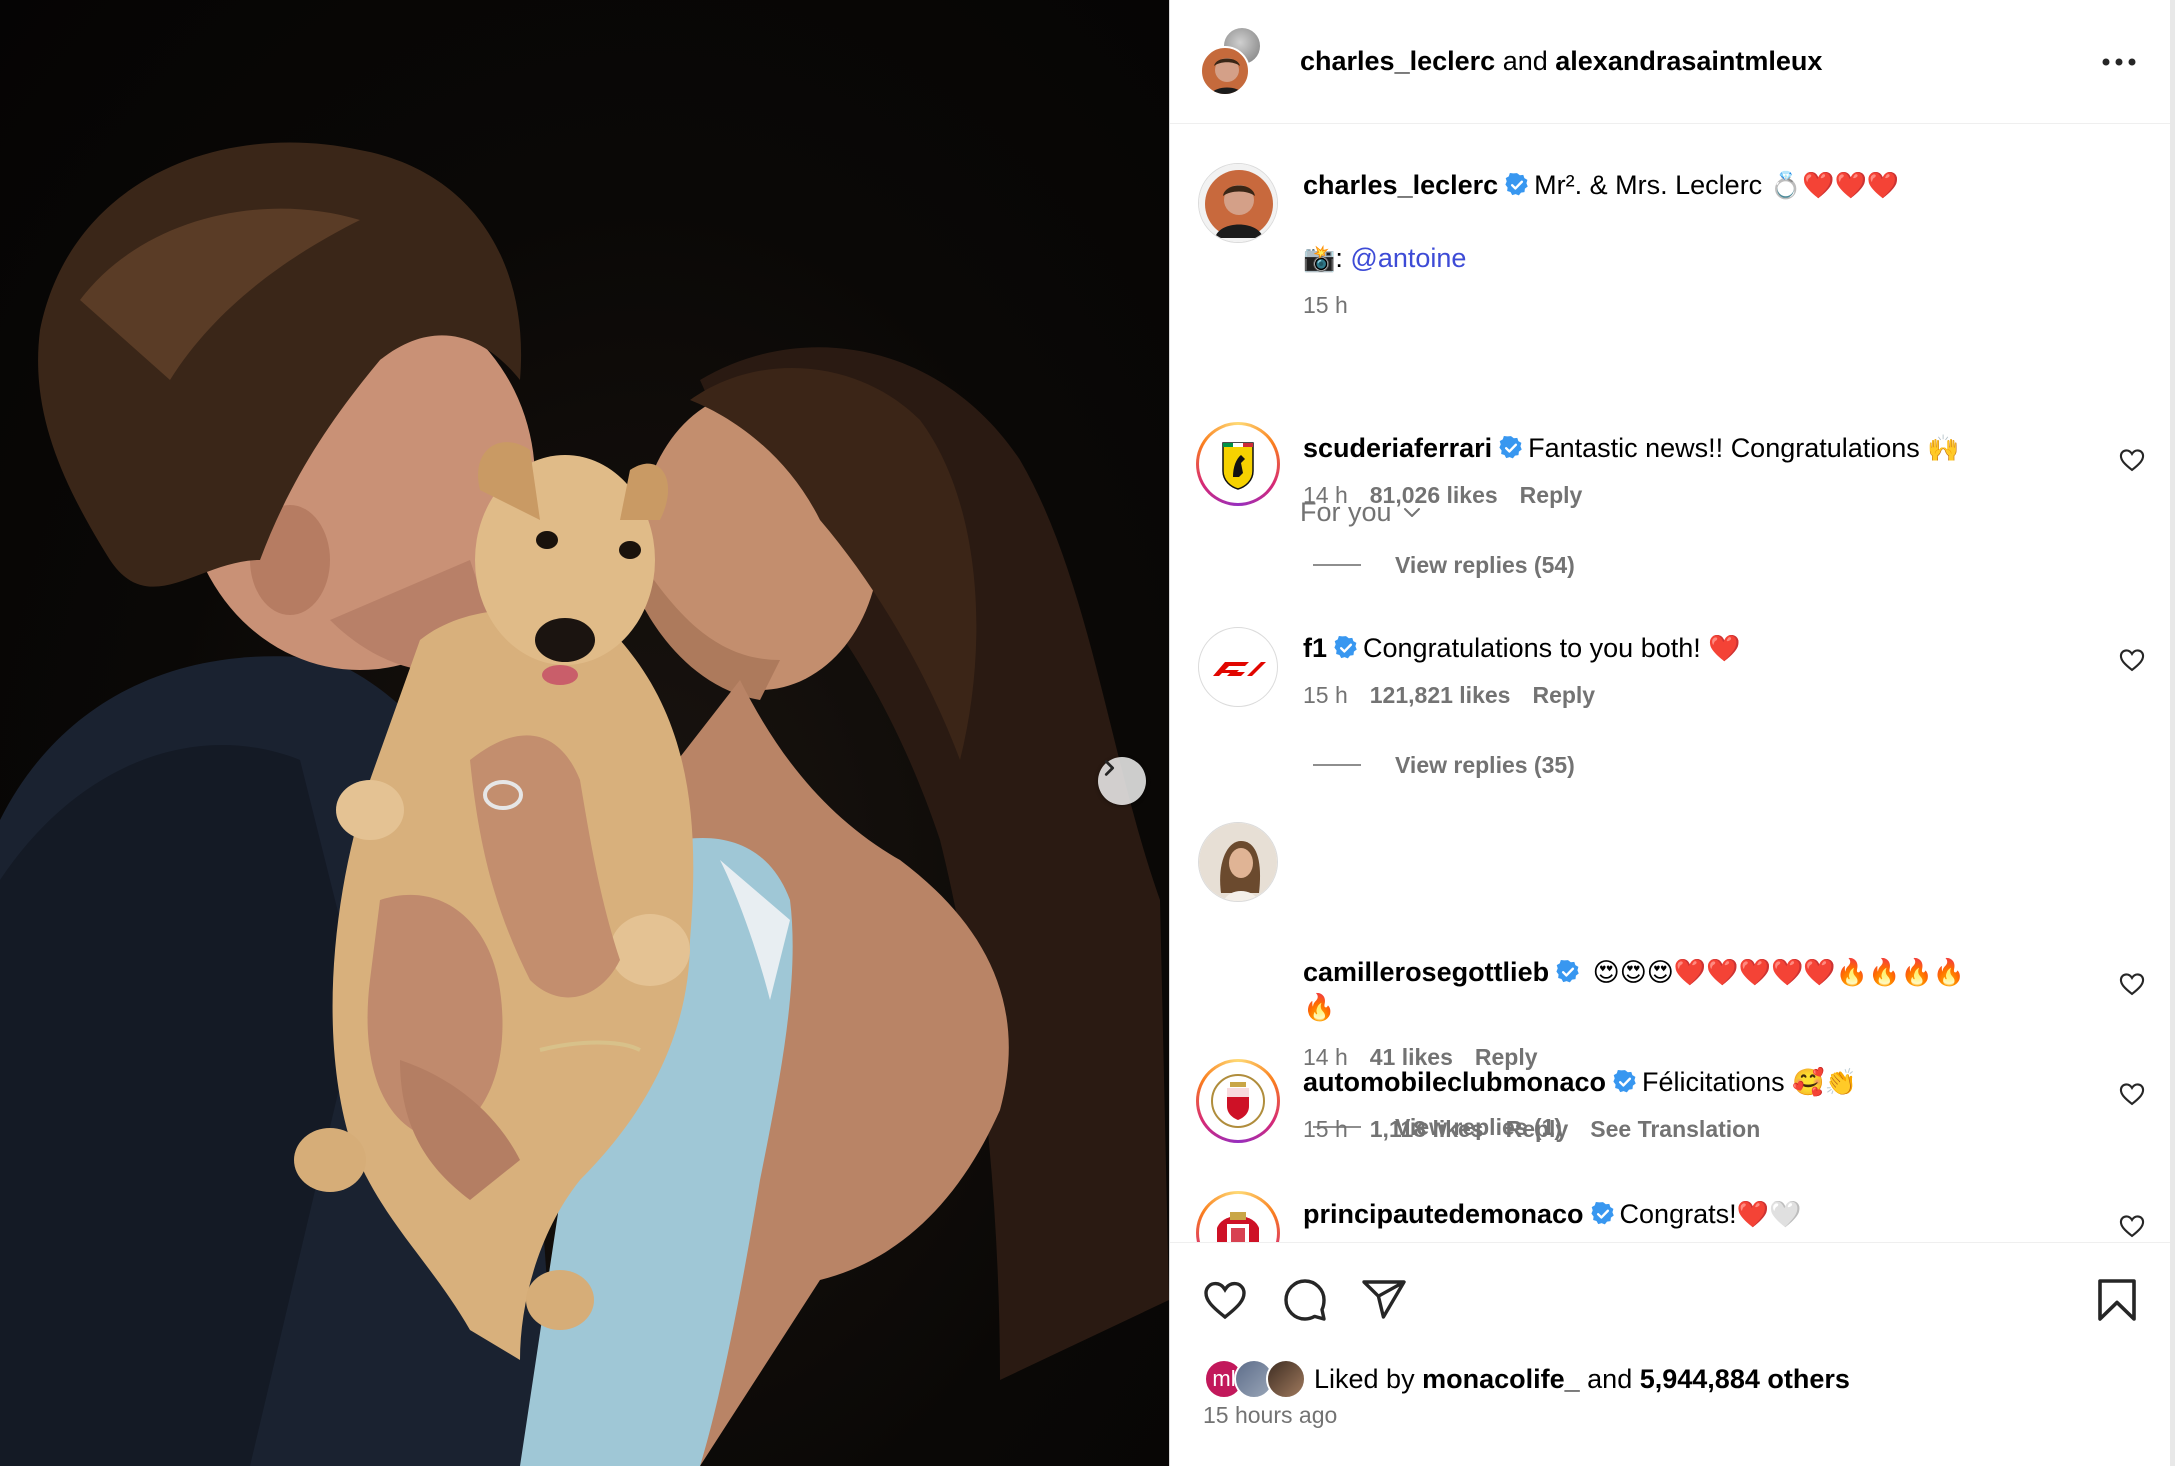  I want to click on comment-button, so click(1305, 1300).